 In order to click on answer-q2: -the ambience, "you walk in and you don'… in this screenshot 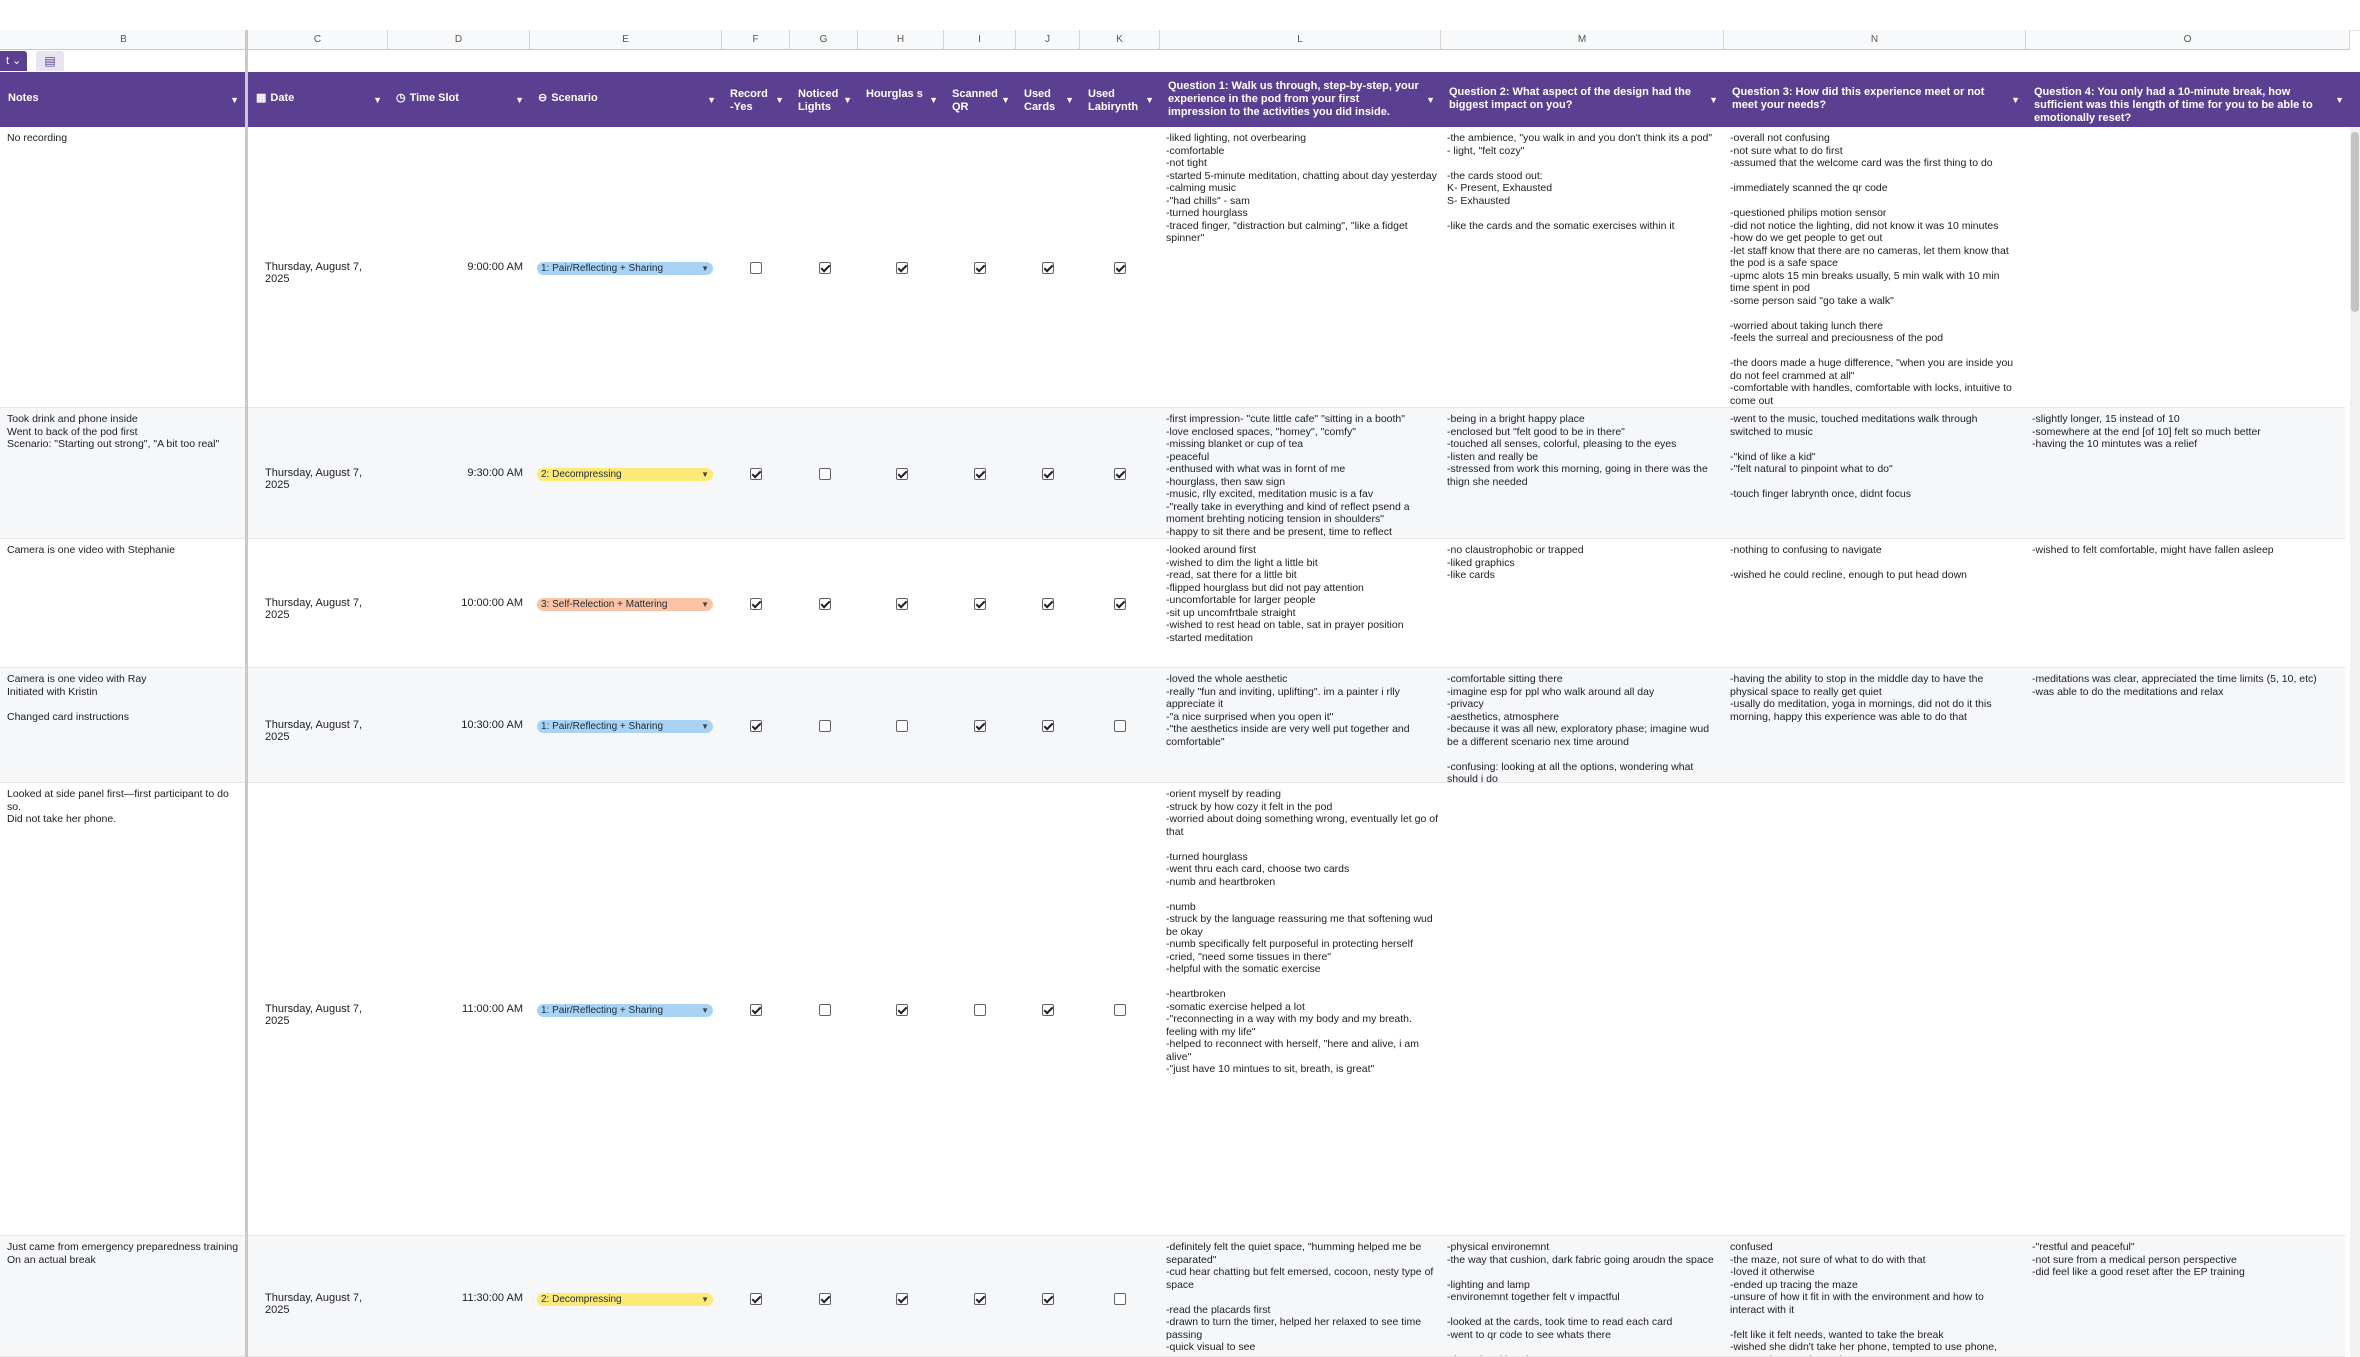, I will do `click(1583, 269)`.